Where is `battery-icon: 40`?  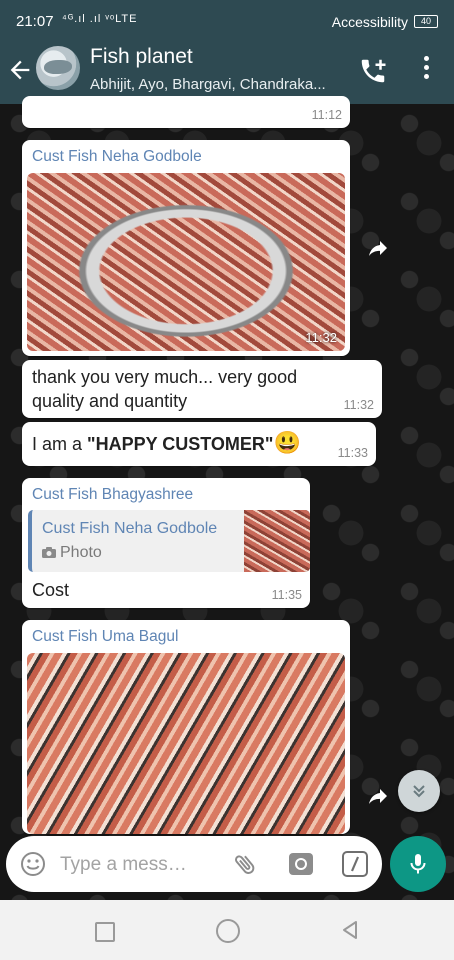 battery-icon: 40 is located at coordinates (426, 21).